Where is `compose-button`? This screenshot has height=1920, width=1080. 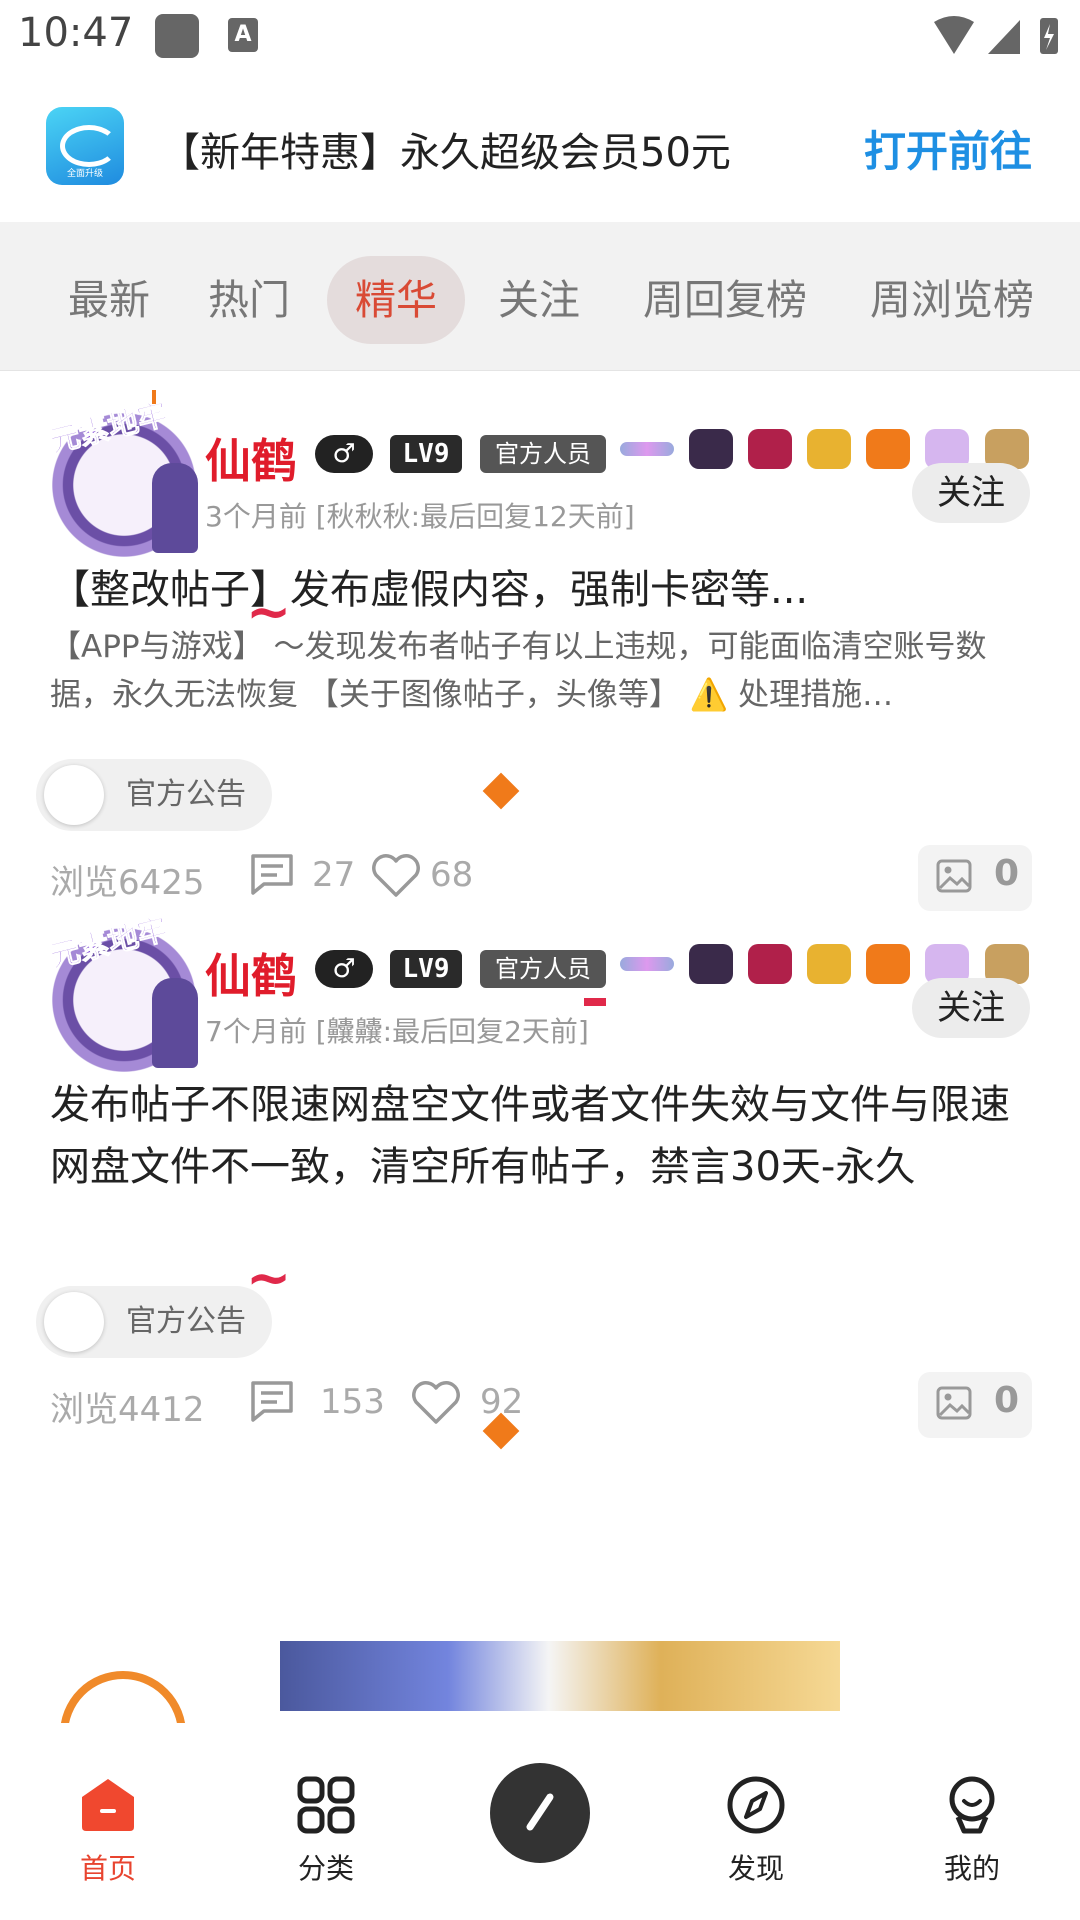 compose-button is located at coordinates (540, 1813).